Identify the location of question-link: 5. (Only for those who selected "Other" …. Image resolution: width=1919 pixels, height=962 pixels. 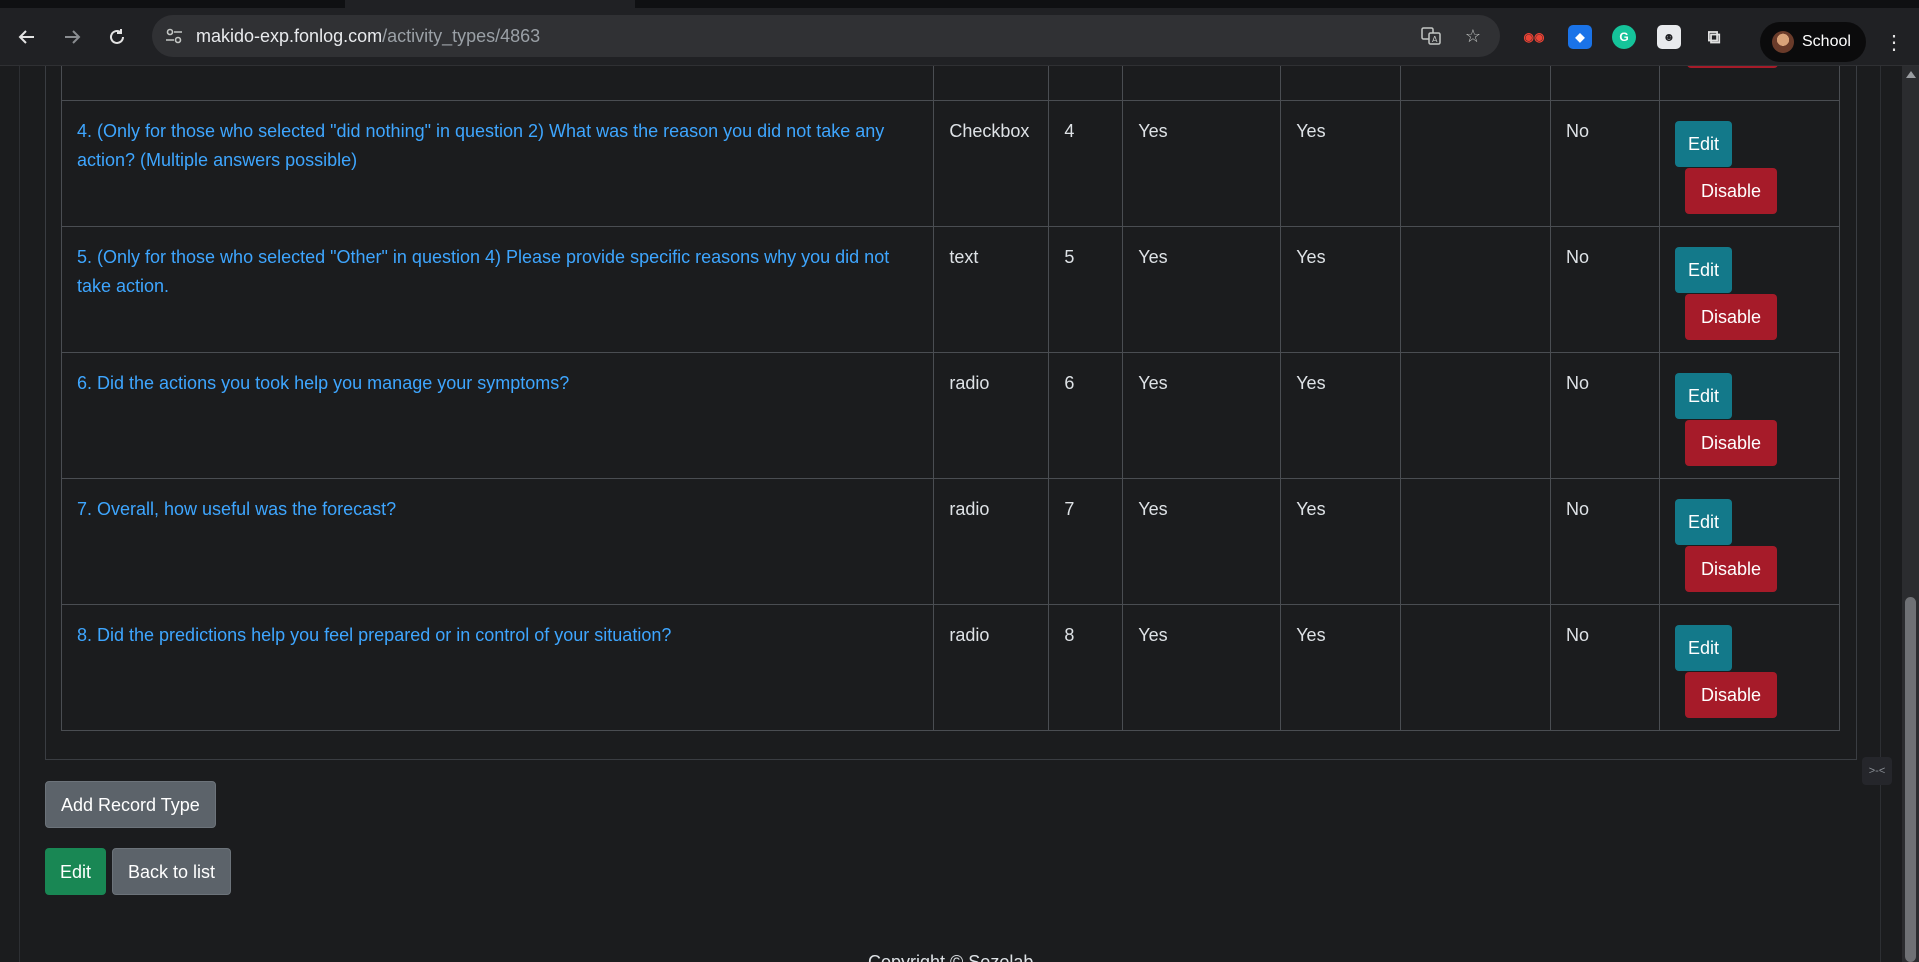
(483, 271).